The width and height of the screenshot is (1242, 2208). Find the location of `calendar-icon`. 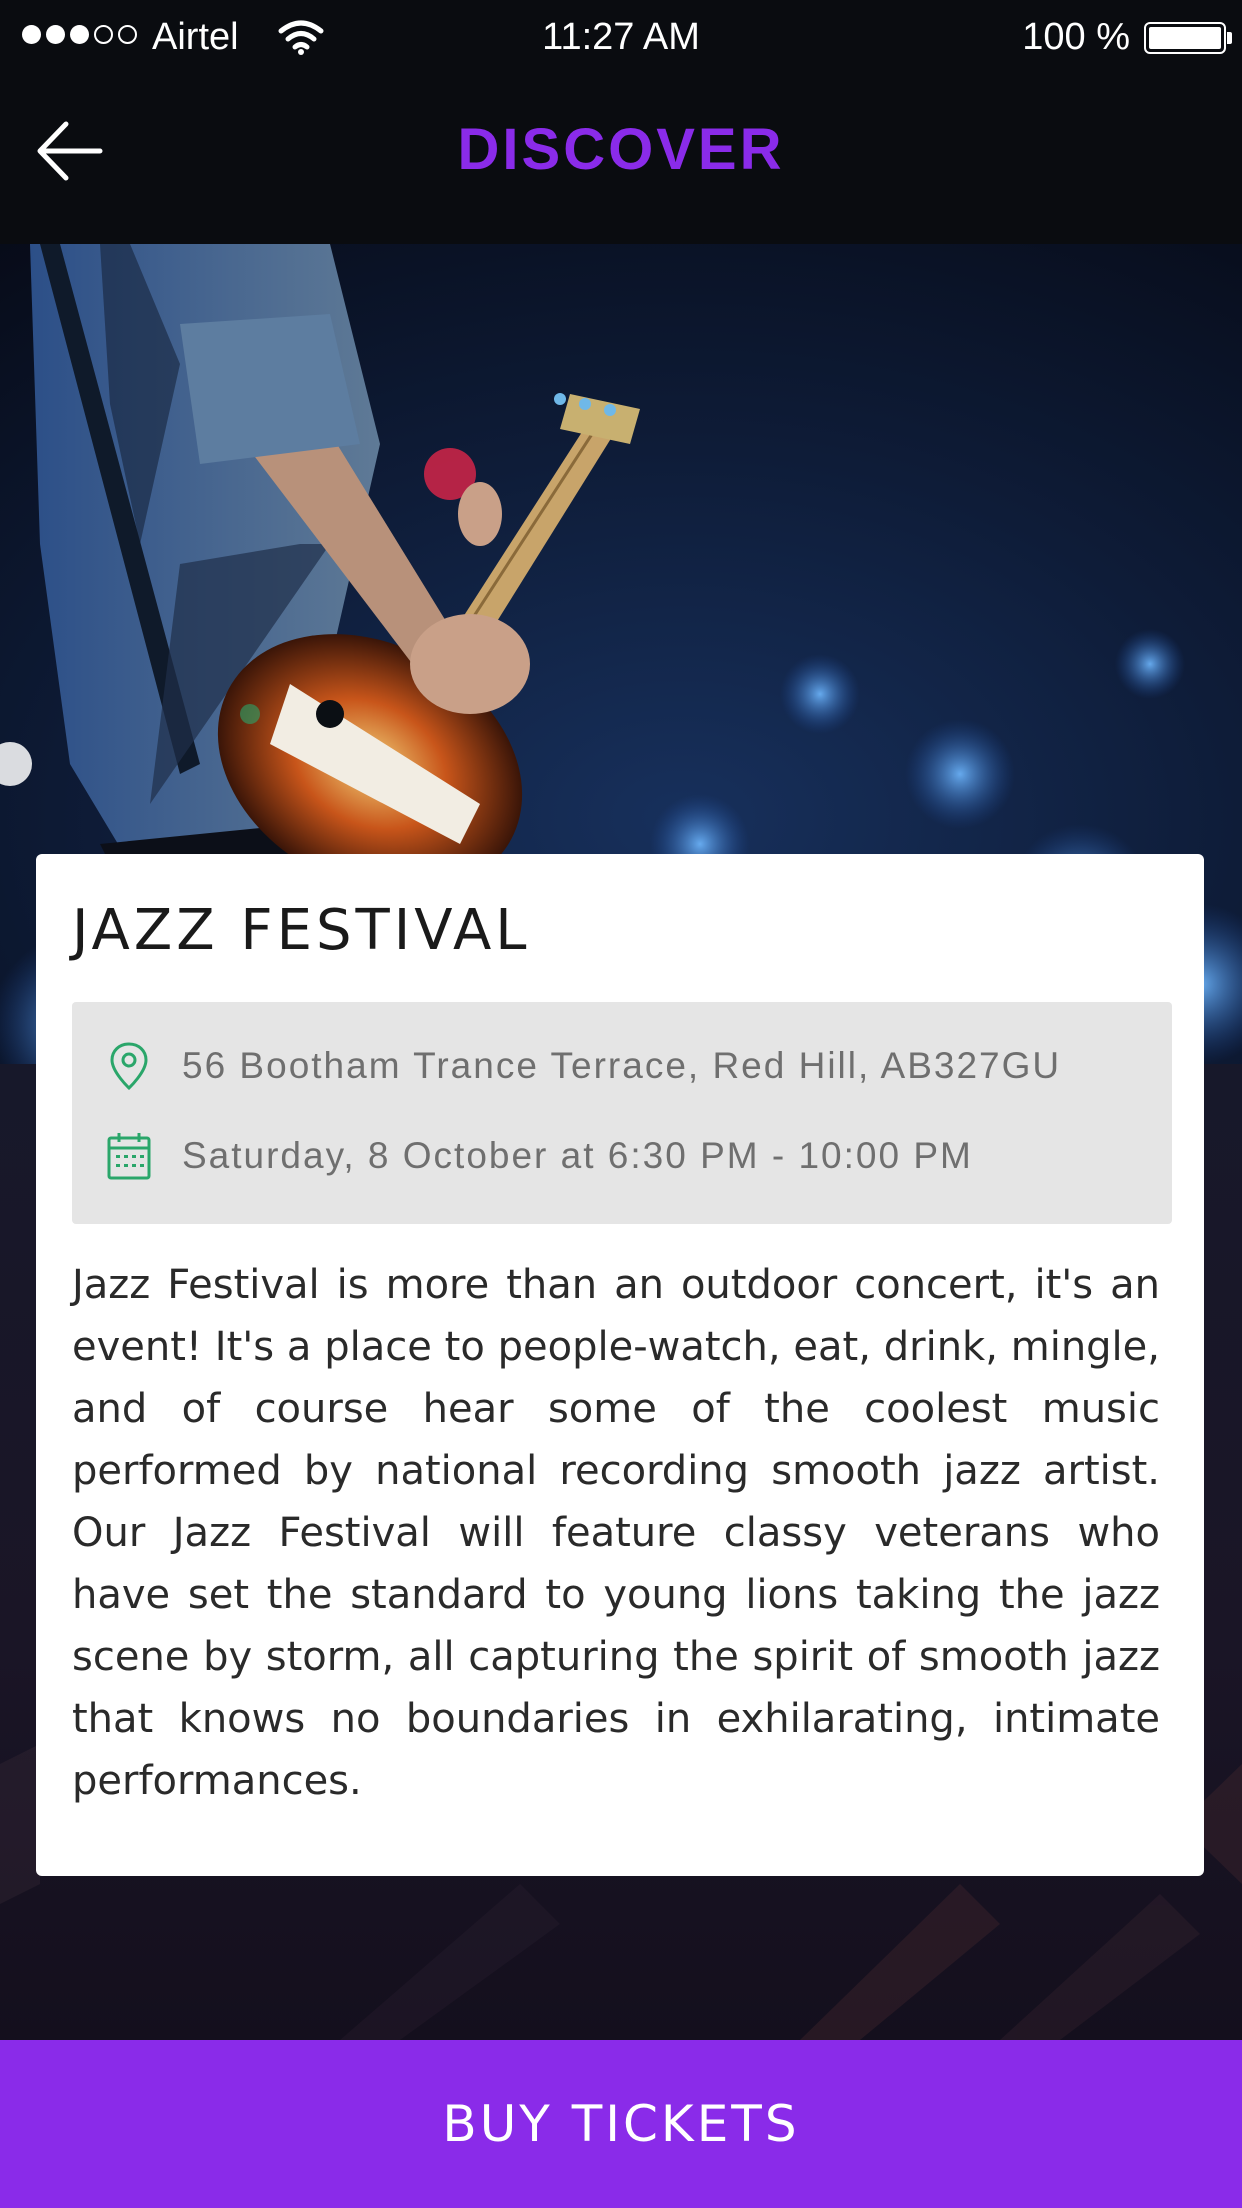

calendar-icon is located at coordinates (129, 1156).